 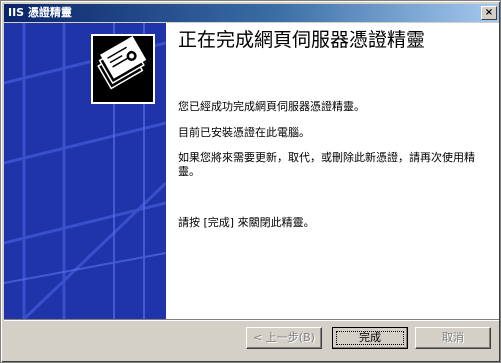 What do you see at coordinates (246, 222) in the screenshot?
I see `finish-instructions: 請按 [完成] 來關閉此精靈。` at bounding box center [246, 222].